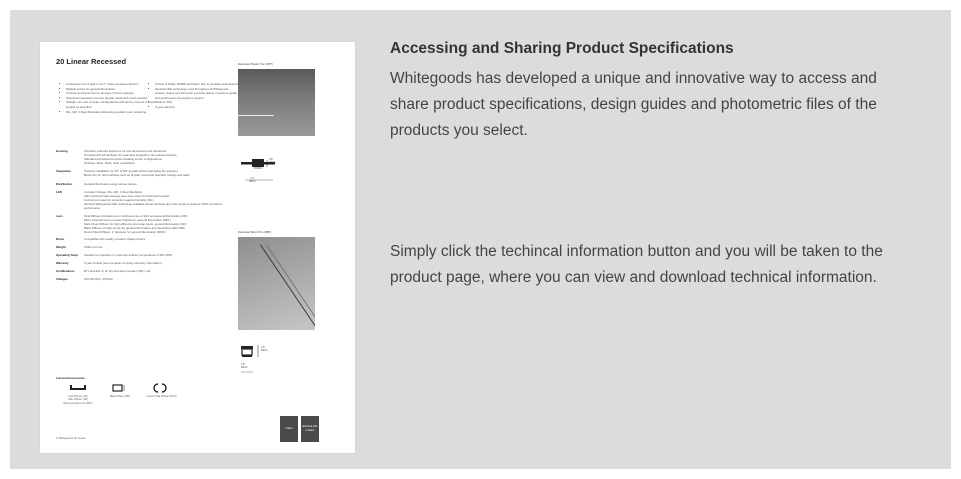 Image resolution: width=961 pixels, height=479 pixels. Describe the element at coordinates (244, 366) in the screenshot. I see `dim2-top-label: 2.6" 66mm` at that location.